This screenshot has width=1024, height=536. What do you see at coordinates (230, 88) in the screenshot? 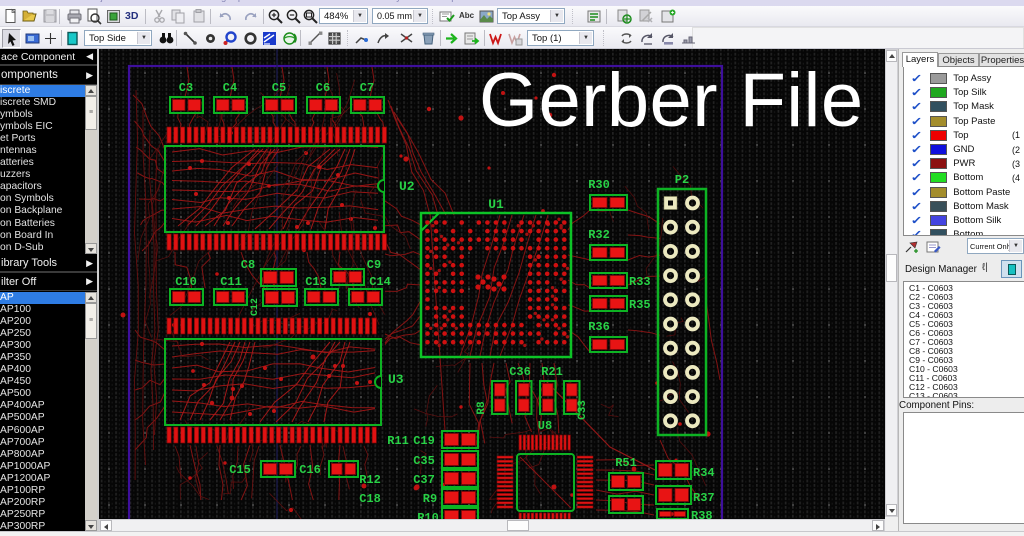
I see `svg-text: C4` at bounding box center [230, 88].